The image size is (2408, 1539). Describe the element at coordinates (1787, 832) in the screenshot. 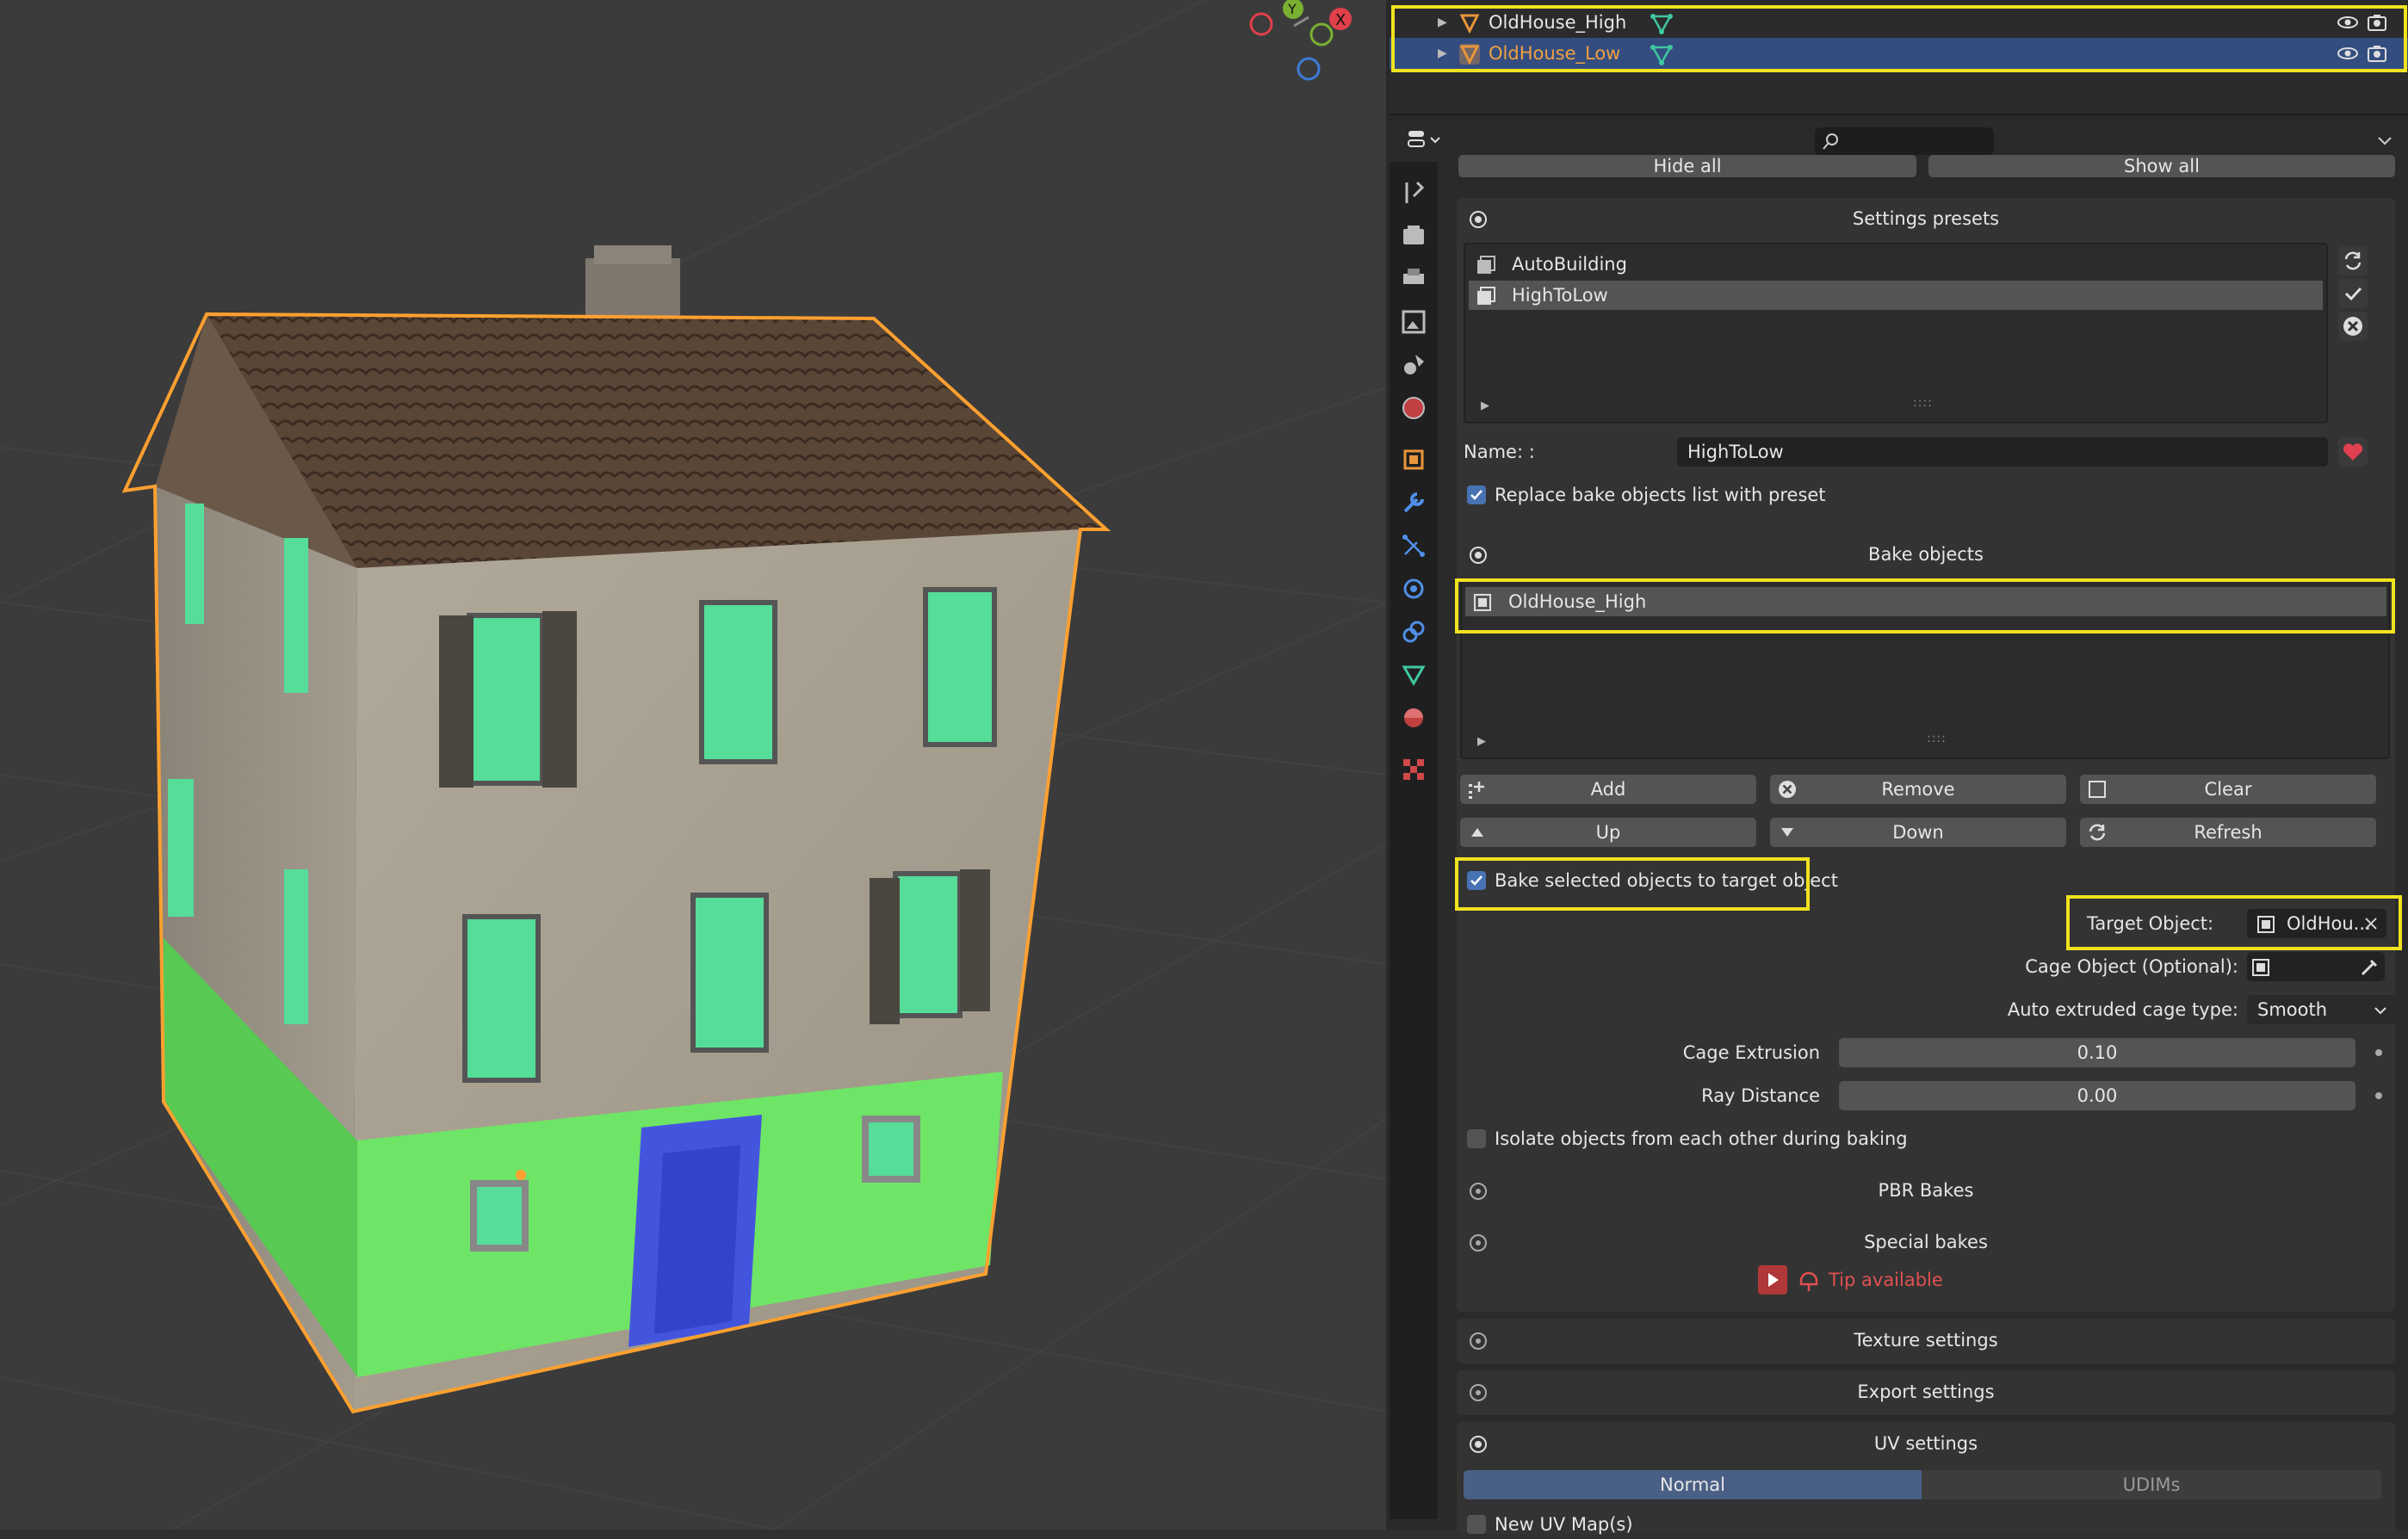

I see `triangle-down-icon` at that location.